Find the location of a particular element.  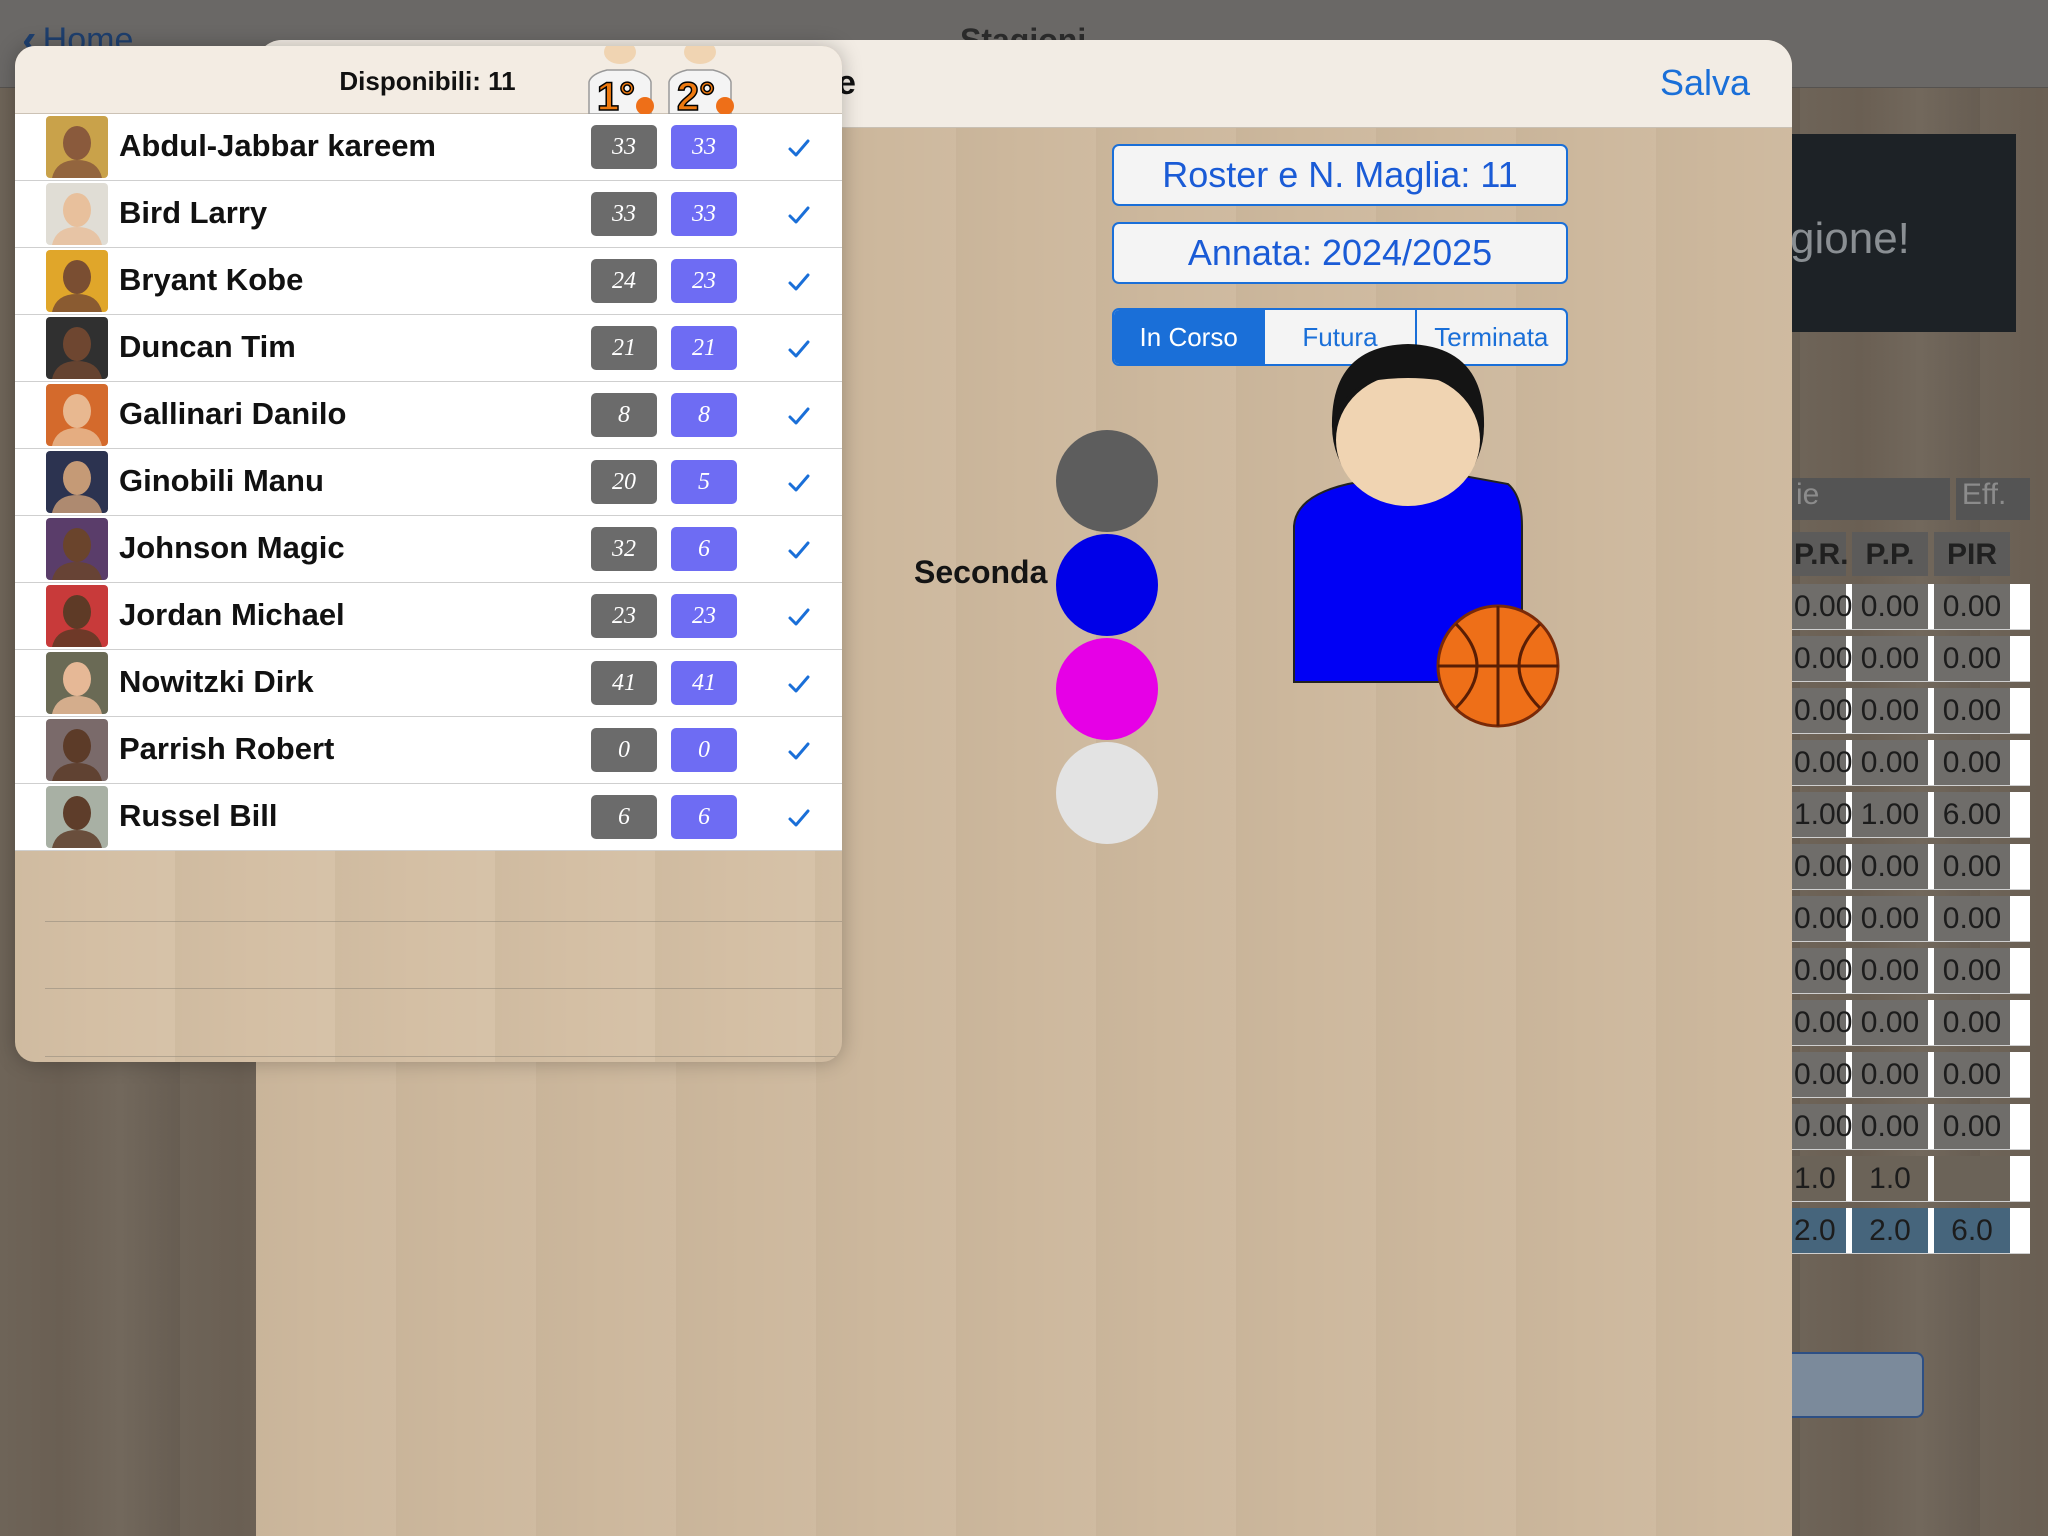

first-jersey-number: 23 is located at coordinates (624, 616).